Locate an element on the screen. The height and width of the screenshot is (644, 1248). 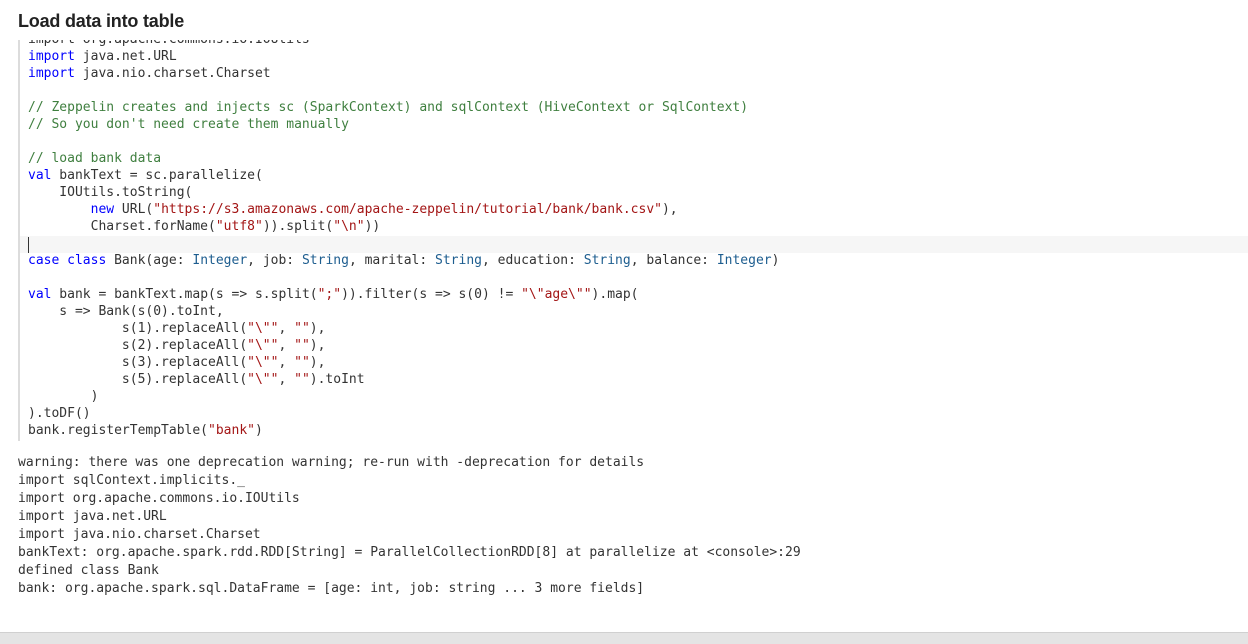
code-token: s => Bank(s(0).toInt, is located at coordinates (126, 311).